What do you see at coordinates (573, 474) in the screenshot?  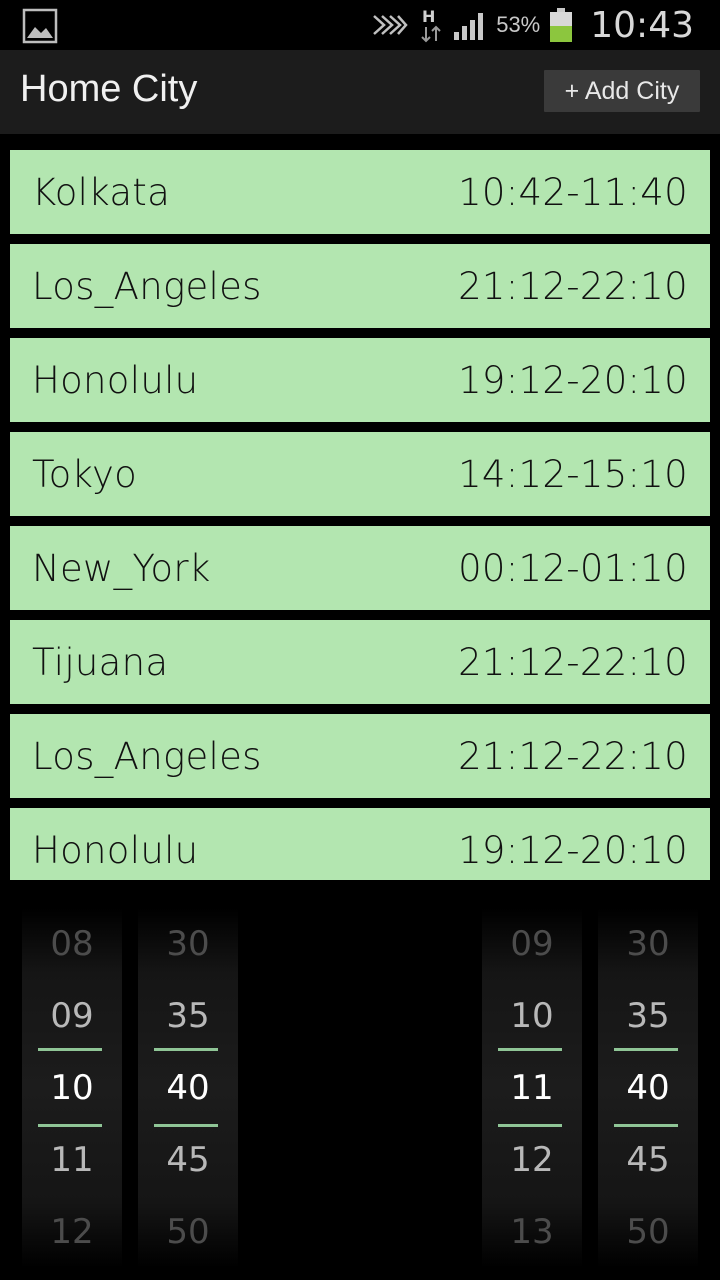 I see `city-time-range: 14:12-15:10` at bounding box center [573, 474].